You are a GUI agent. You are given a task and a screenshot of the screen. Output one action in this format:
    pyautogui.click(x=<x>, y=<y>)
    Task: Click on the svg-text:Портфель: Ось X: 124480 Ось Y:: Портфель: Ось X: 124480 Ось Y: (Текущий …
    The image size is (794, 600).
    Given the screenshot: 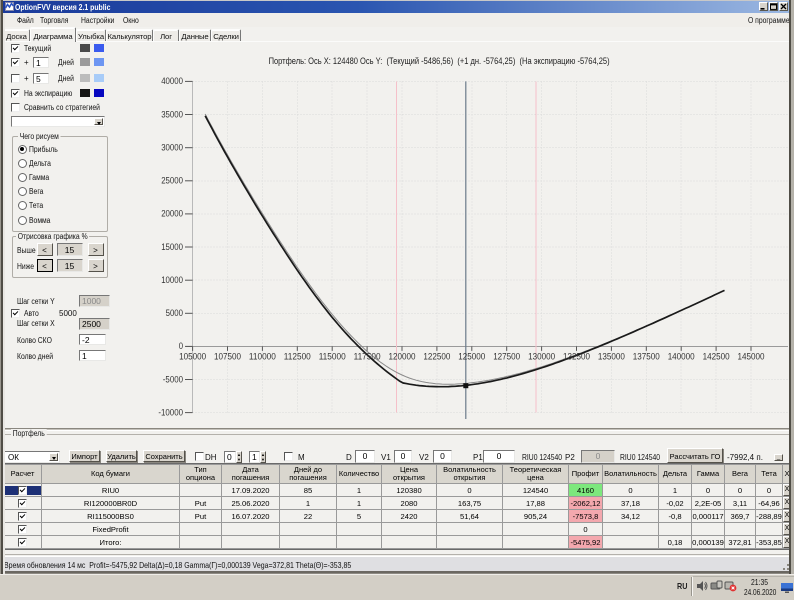 What is the action you would take?
    pyautogui.click(x=439, y=61)
    